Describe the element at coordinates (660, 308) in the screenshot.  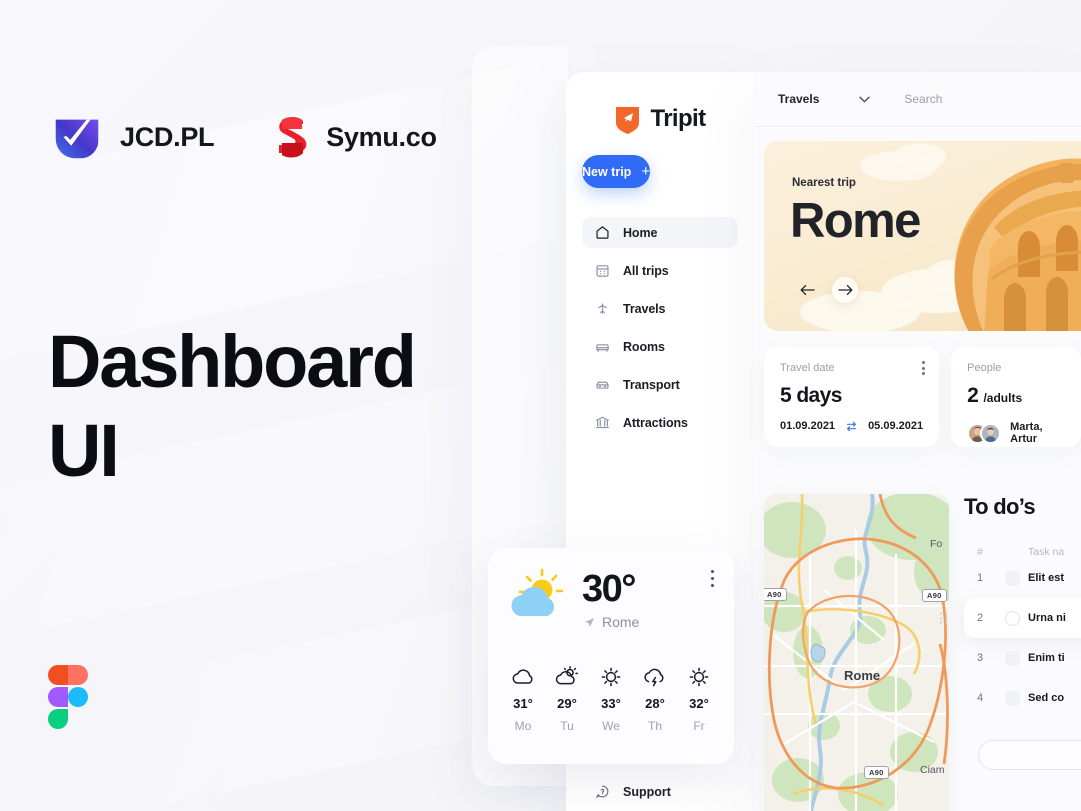
I see `sidebar-item-travels: Travels` at that location.